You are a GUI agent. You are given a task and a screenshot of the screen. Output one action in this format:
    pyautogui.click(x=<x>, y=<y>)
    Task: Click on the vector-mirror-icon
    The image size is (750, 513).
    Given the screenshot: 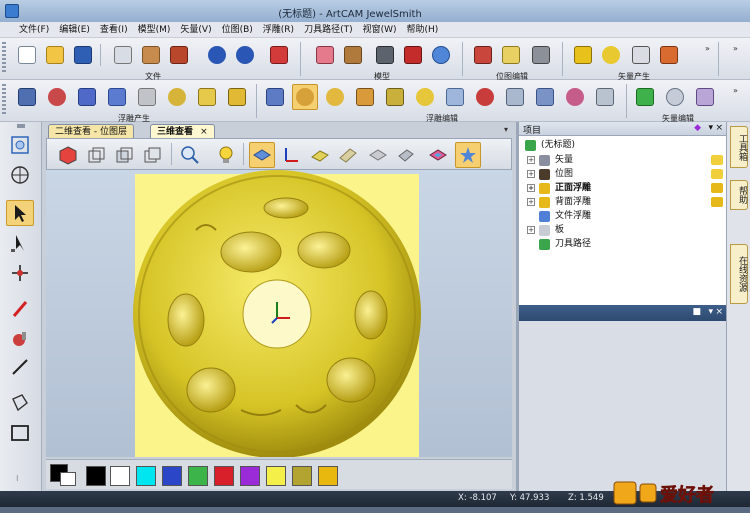 What is the action you would take?
    pyautogui.click(x=705, y=97)
    